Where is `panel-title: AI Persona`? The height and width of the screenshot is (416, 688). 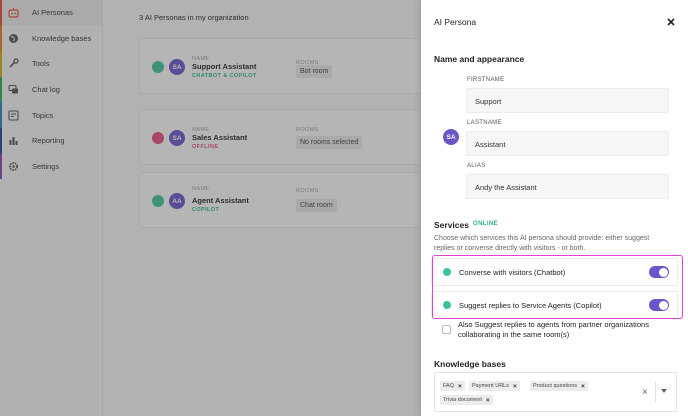
panel-title: AI Persona is located at coordinates (455, 22).